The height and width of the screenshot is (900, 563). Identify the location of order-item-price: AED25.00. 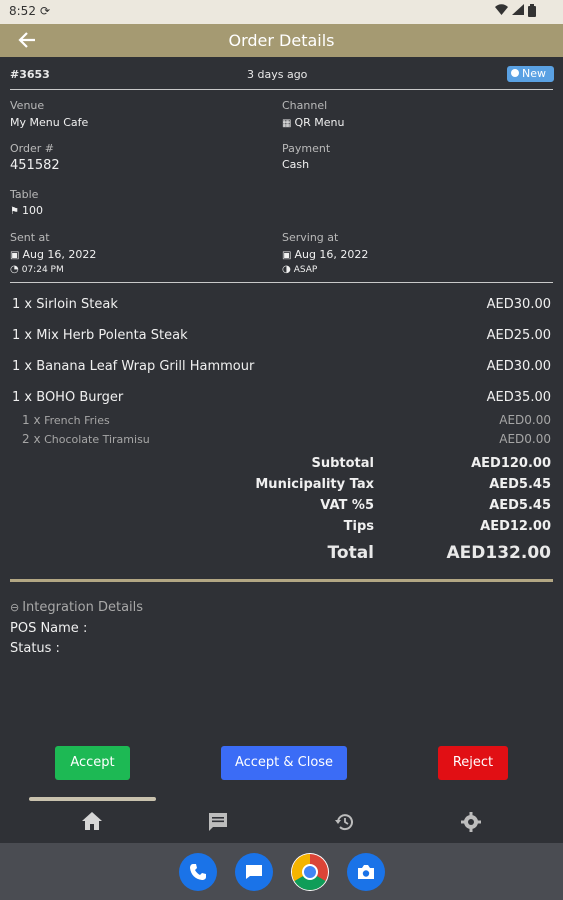
(518, 335).